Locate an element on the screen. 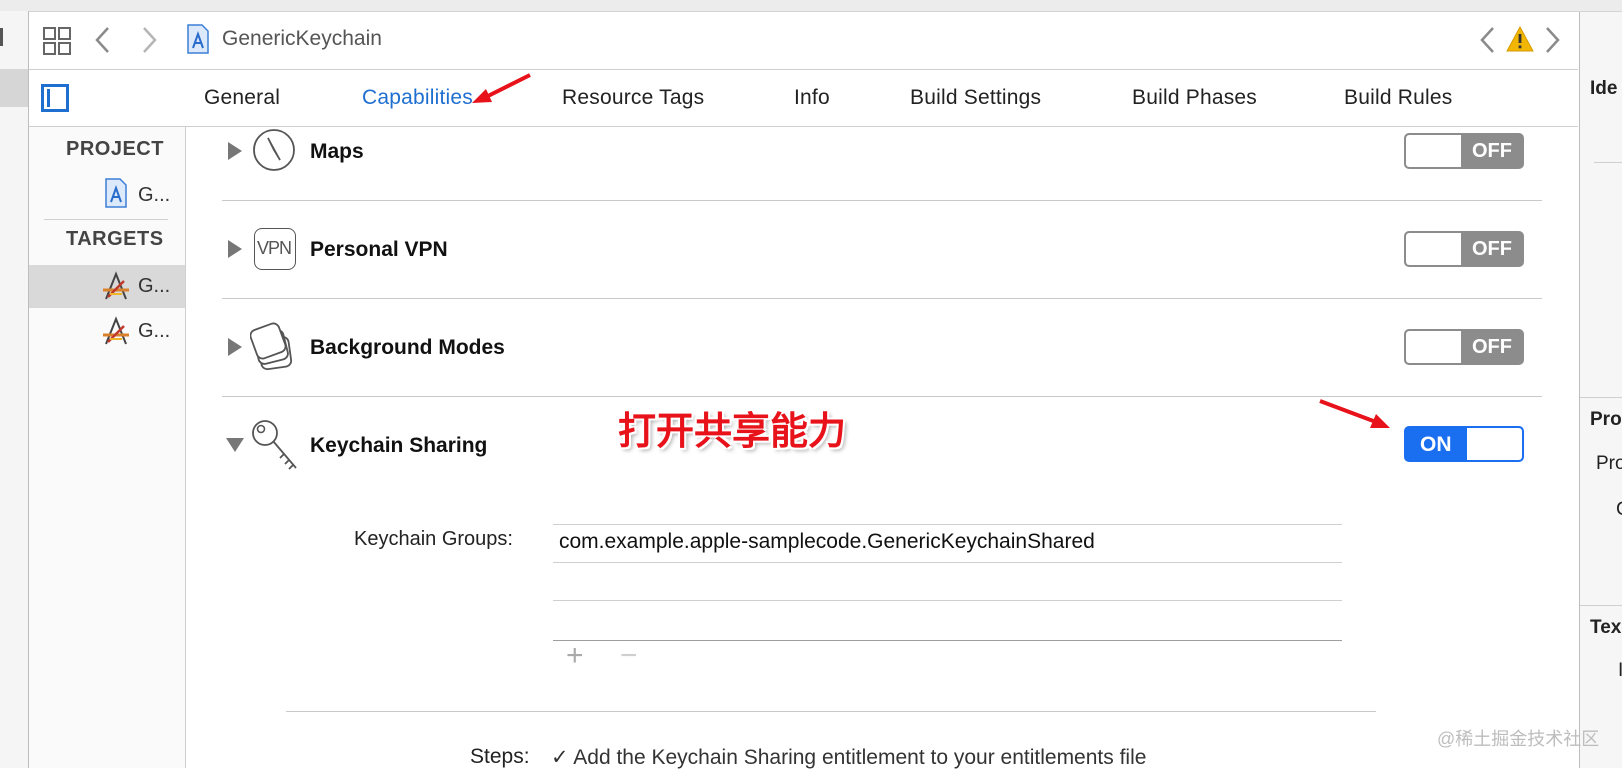 This screenshot has width=1622, height=770. related-items-icon is located at coordinates (57, 43).